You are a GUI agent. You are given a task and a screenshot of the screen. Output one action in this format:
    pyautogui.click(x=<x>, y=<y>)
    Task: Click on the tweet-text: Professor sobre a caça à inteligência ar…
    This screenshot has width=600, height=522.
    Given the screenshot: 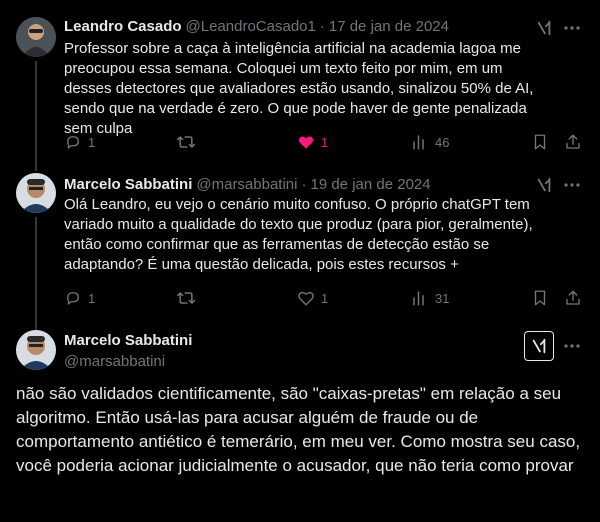 What is the action you would take?
    pyautogui.click(x=299, y=88)
    